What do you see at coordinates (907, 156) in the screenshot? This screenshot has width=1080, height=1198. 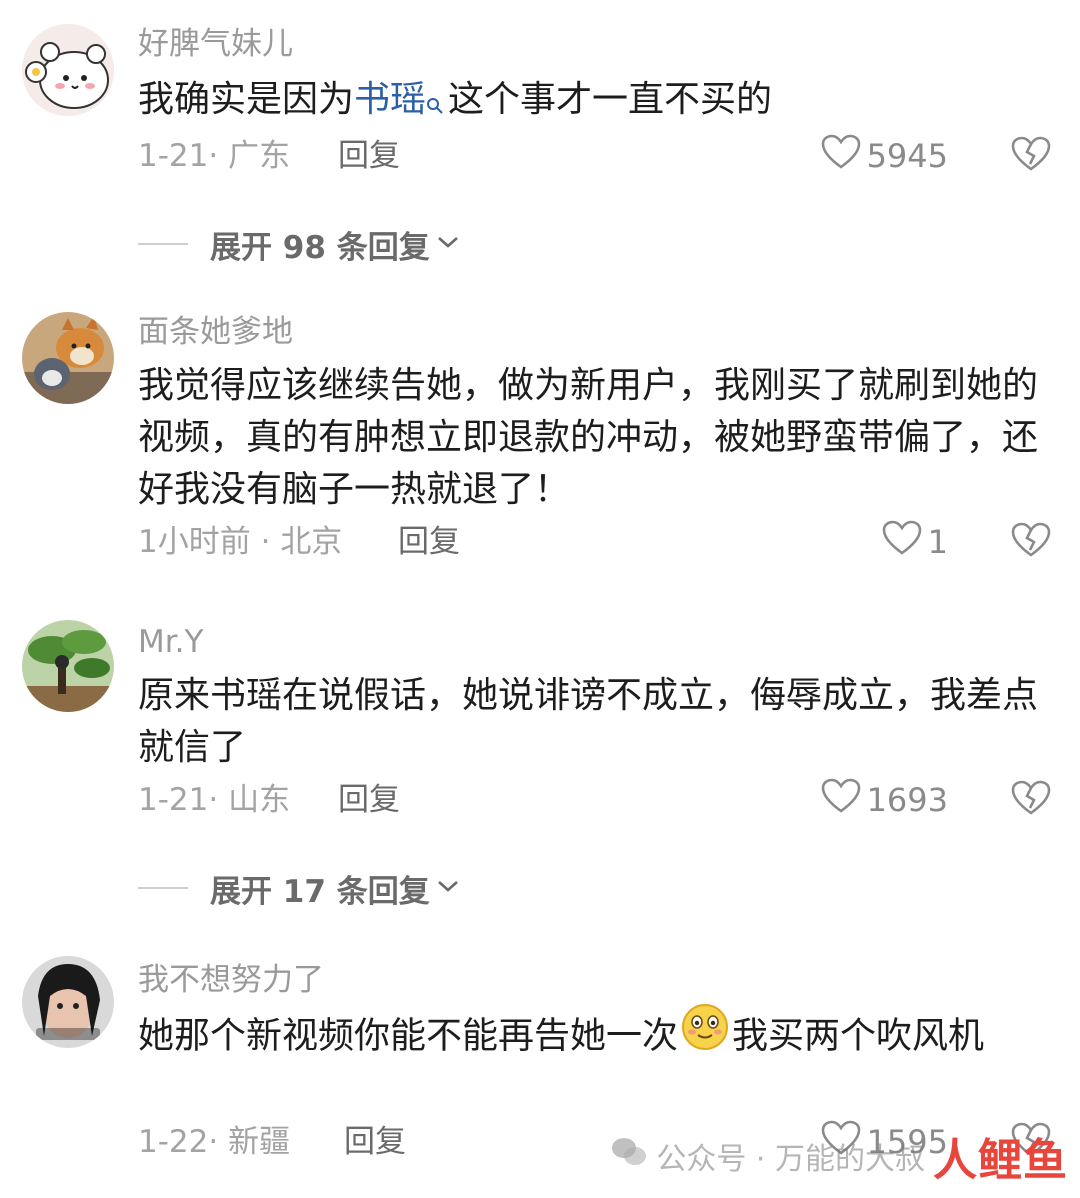 I see `like-count: 5945` at bounding box center [907, 156].